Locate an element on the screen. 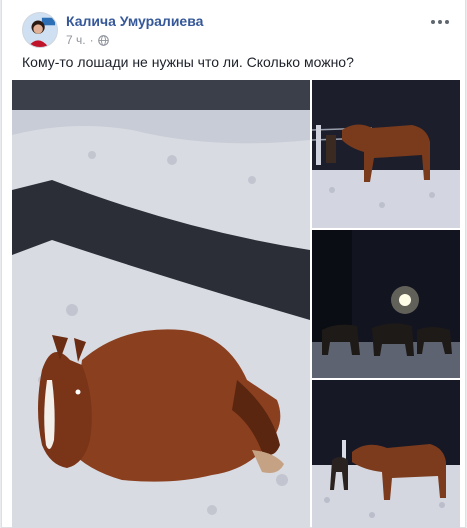  more-options-icon is located at coordinates (440, 22).